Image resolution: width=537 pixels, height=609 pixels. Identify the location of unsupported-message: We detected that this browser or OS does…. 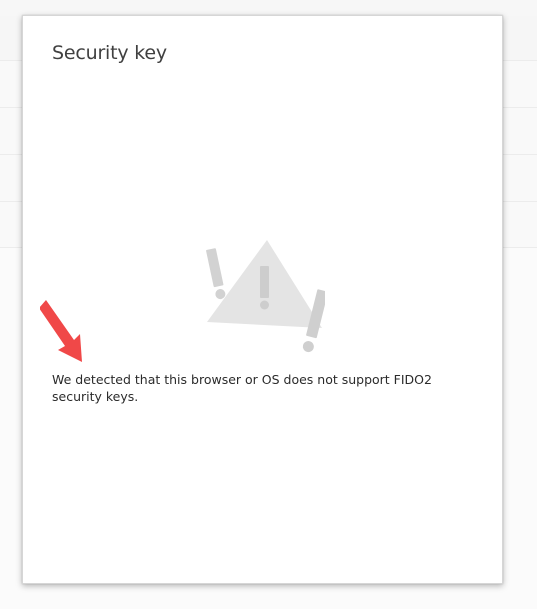
(242, 388).